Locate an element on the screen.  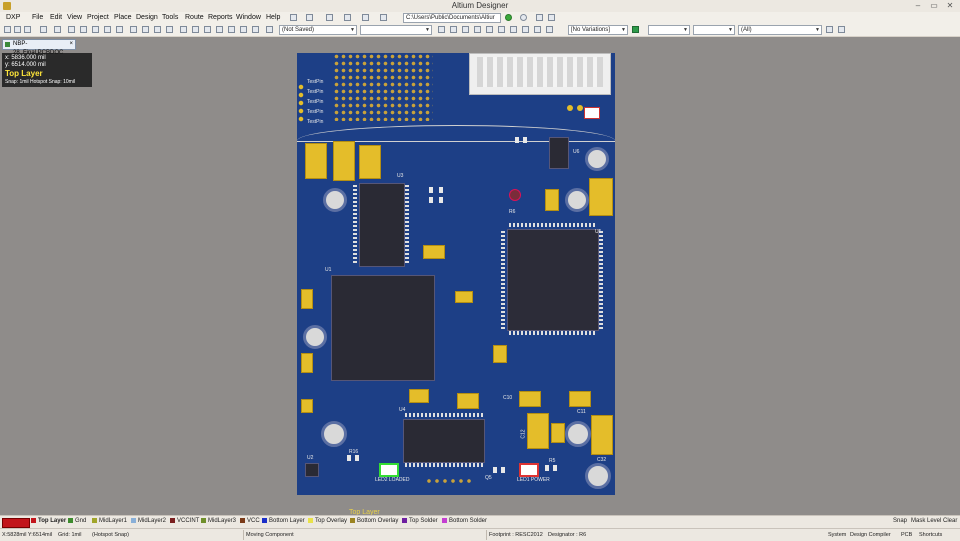
smd-resistor-r16 is located at coordinates (349, 458).